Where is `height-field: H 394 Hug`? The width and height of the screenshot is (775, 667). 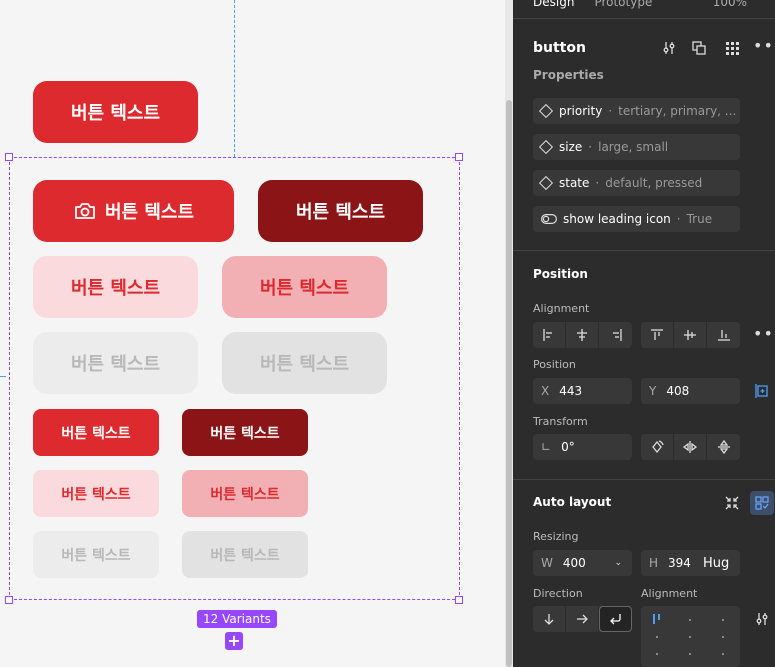
height-field: H 394 Hug is located at coordinates (690, 563).